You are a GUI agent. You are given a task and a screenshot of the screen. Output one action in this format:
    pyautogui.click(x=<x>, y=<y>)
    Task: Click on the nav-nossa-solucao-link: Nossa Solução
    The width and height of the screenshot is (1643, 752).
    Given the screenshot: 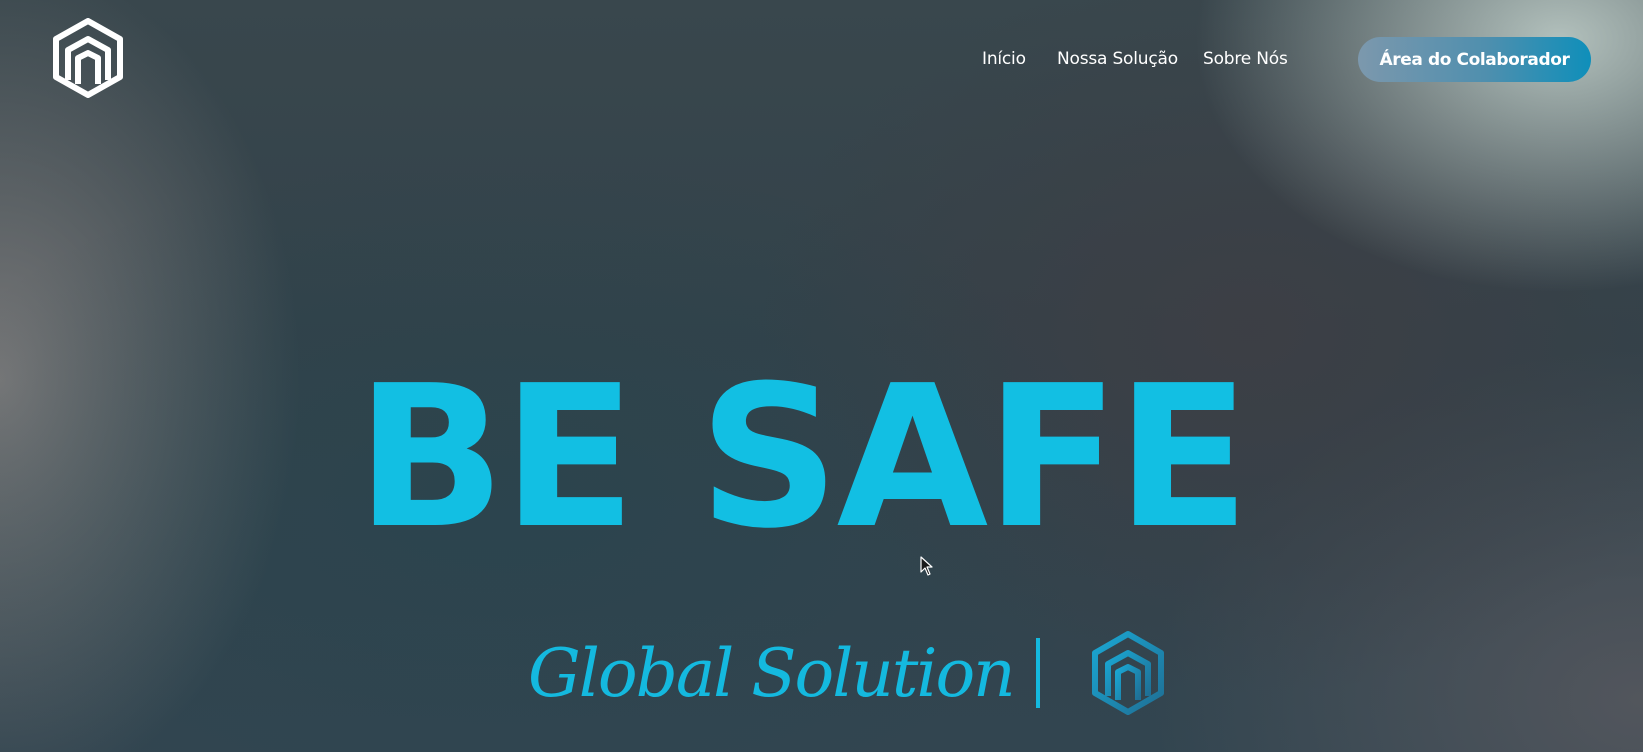 What is the action you would take?
    pyautogui.click(x=1117, y=59)
    